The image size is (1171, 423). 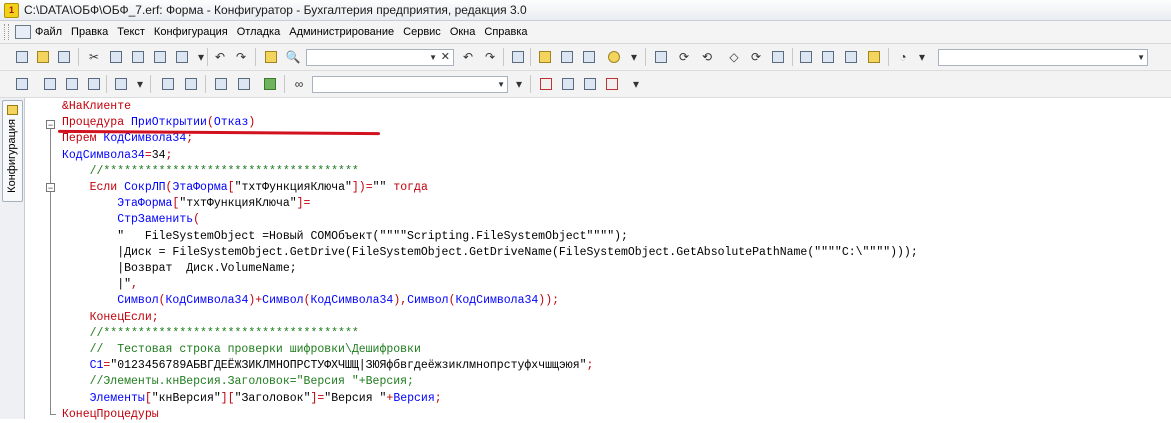 I want to click on code-line: КодСимвола34=34;, so click(x=117, y=156).